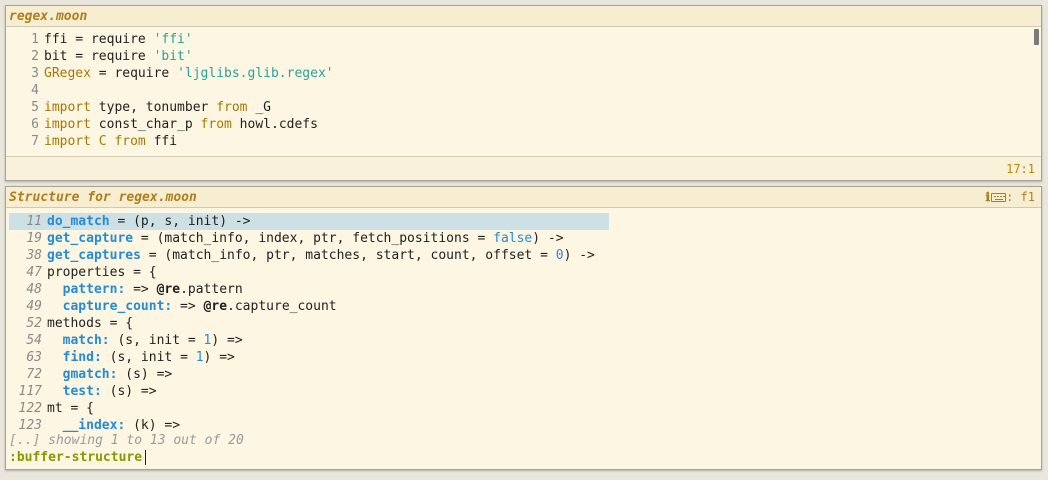 The height and width of the screenshot is (480, 1048). What do you see at coordinates (34, 221) in the screenshot?
I see `item-line-number: 11` at bounding box center [34, 221].